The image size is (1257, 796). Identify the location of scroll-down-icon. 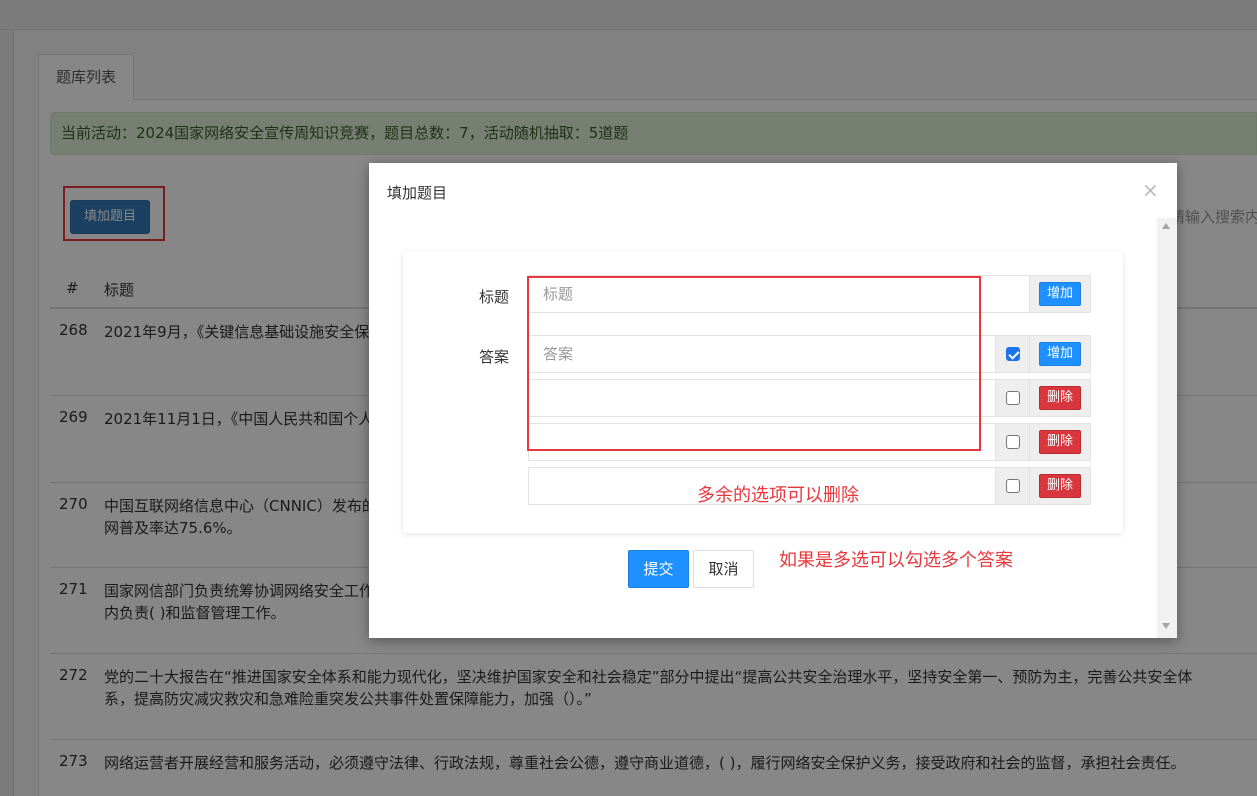
(1166, 626).